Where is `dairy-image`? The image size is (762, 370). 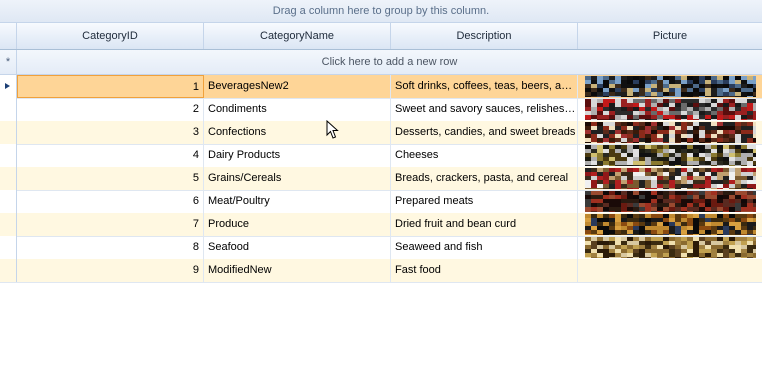 dairy-image is located at coordinates (670, 155).